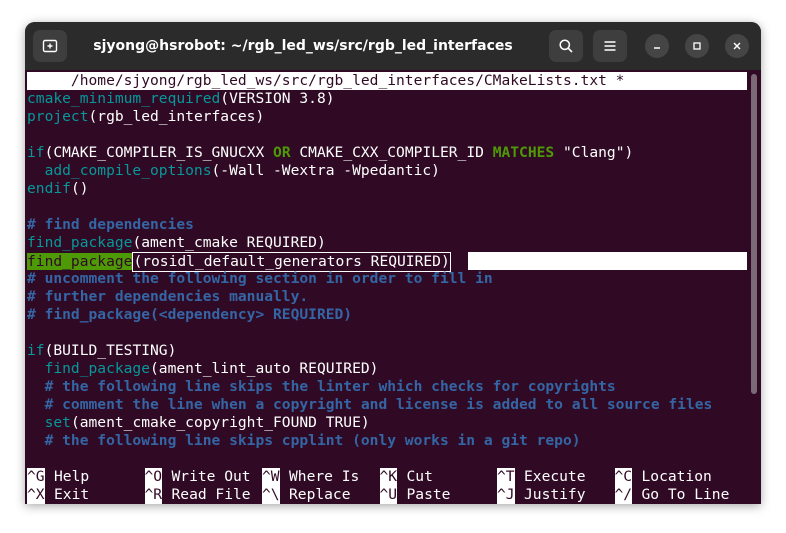 The image size is (786, 533). Describe the element at coordinates (277, 98) in the screenshot. I see `code-token: (VERSION 3.8)` at that location.